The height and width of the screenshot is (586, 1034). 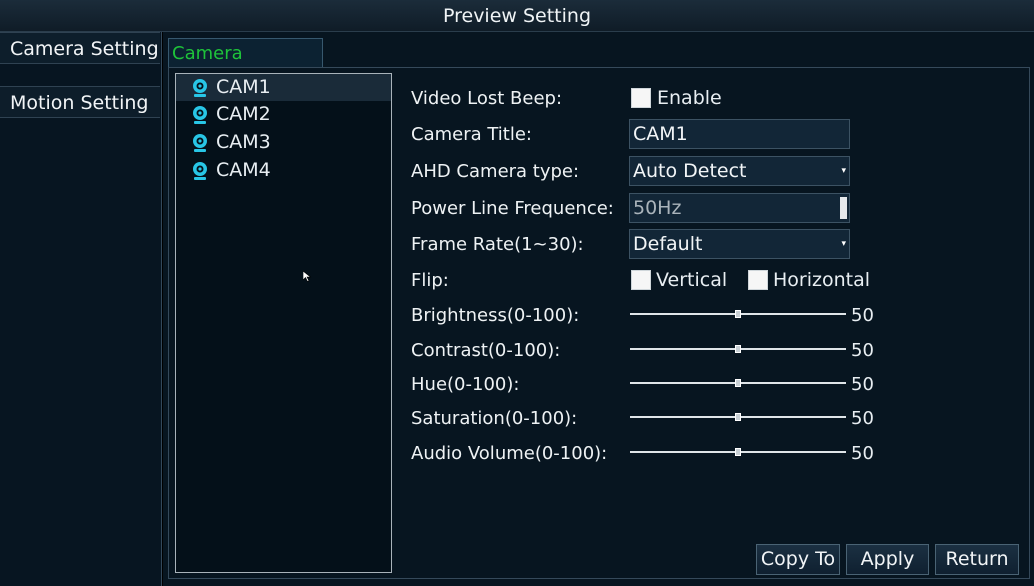 I want to click on brightness-value: 50, so click(x=862, y=315).